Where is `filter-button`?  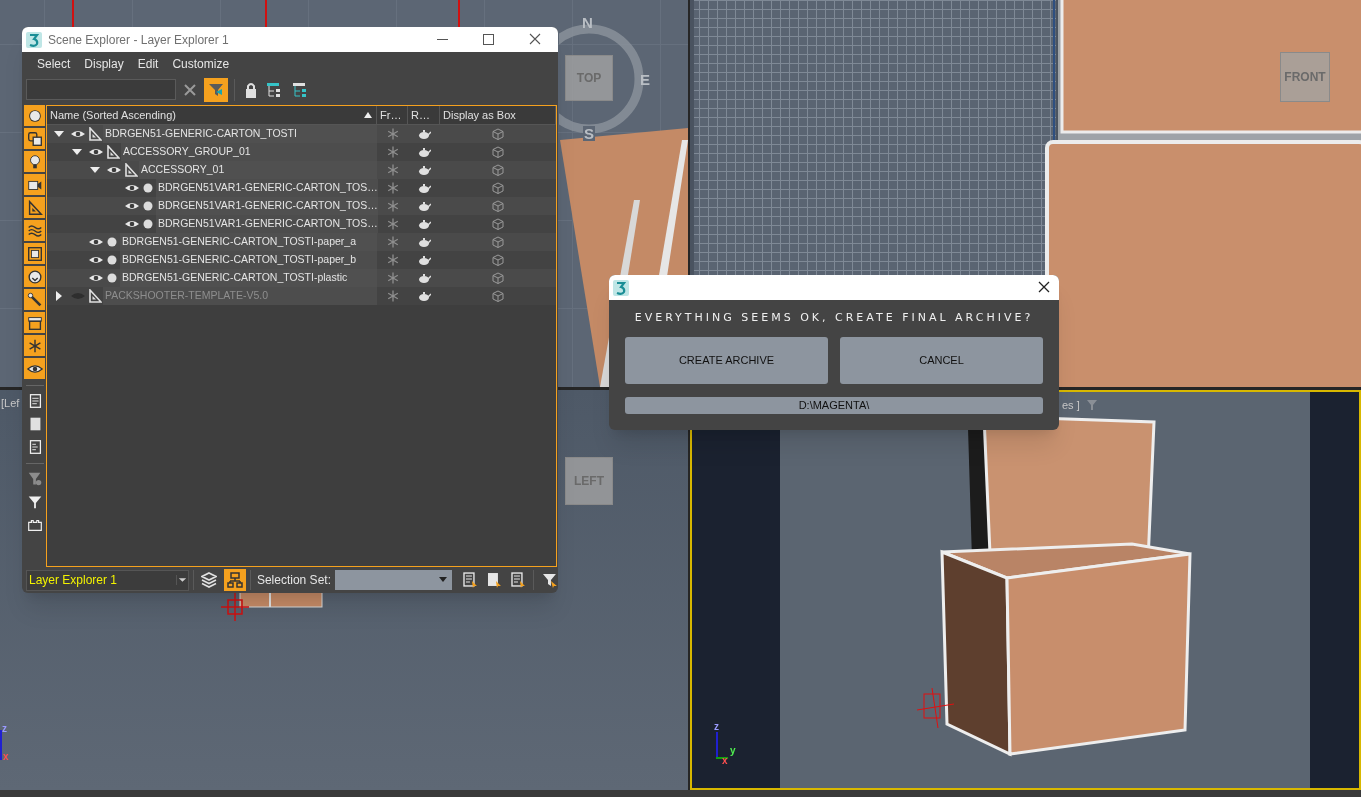
filter-button is located at coordinates (216, 89).